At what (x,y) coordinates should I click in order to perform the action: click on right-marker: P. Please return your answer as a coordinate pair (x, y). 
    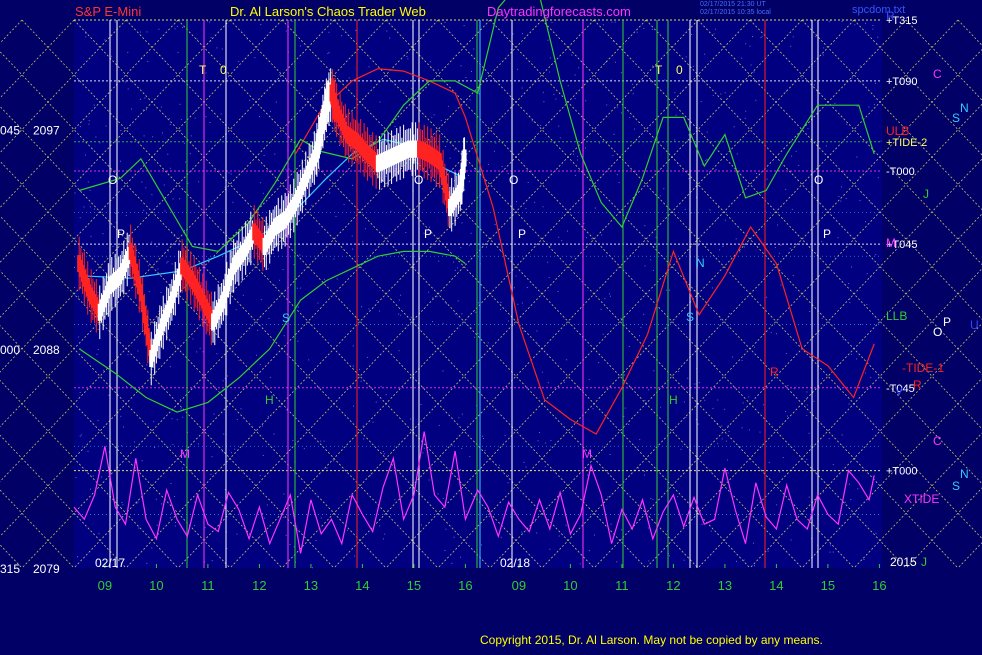
    Looking at the image, I should click on (947, 322).